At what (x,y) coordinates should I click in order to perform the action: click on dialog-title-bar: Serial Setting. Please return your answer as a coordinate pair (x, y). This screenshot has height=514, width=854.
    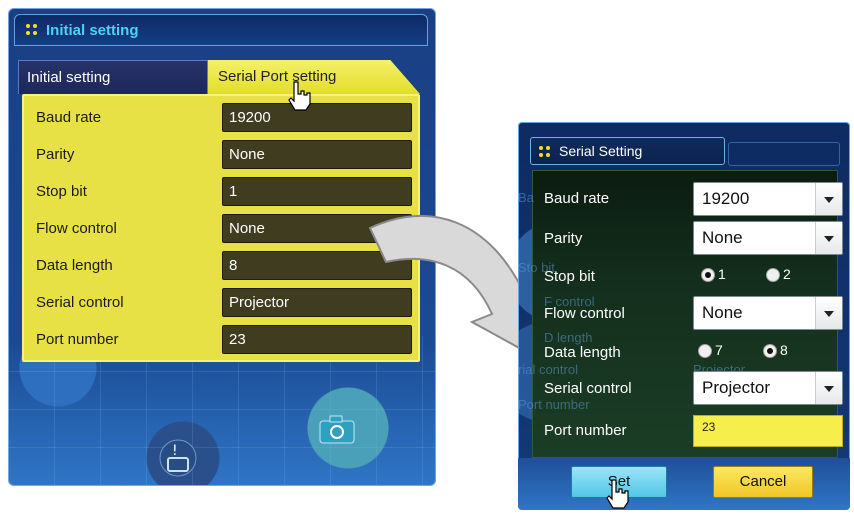
    Looking at the image, I should click on (627, 151).